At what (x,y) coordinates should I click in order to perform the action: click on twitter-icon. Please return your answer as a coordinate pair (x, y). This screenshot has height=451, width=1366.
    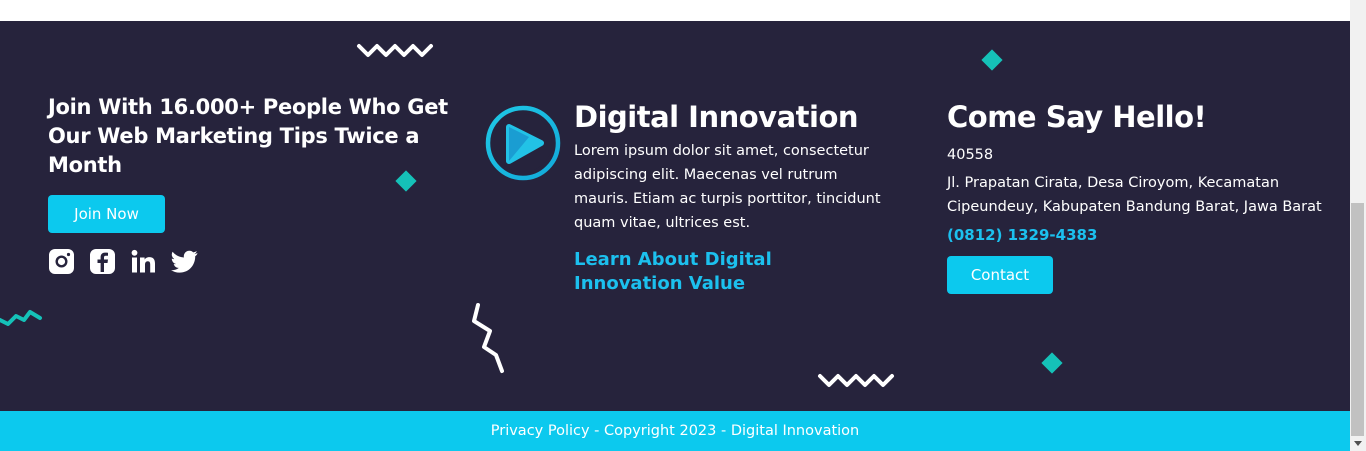
    Looking at the image, I should click on (184, 261).